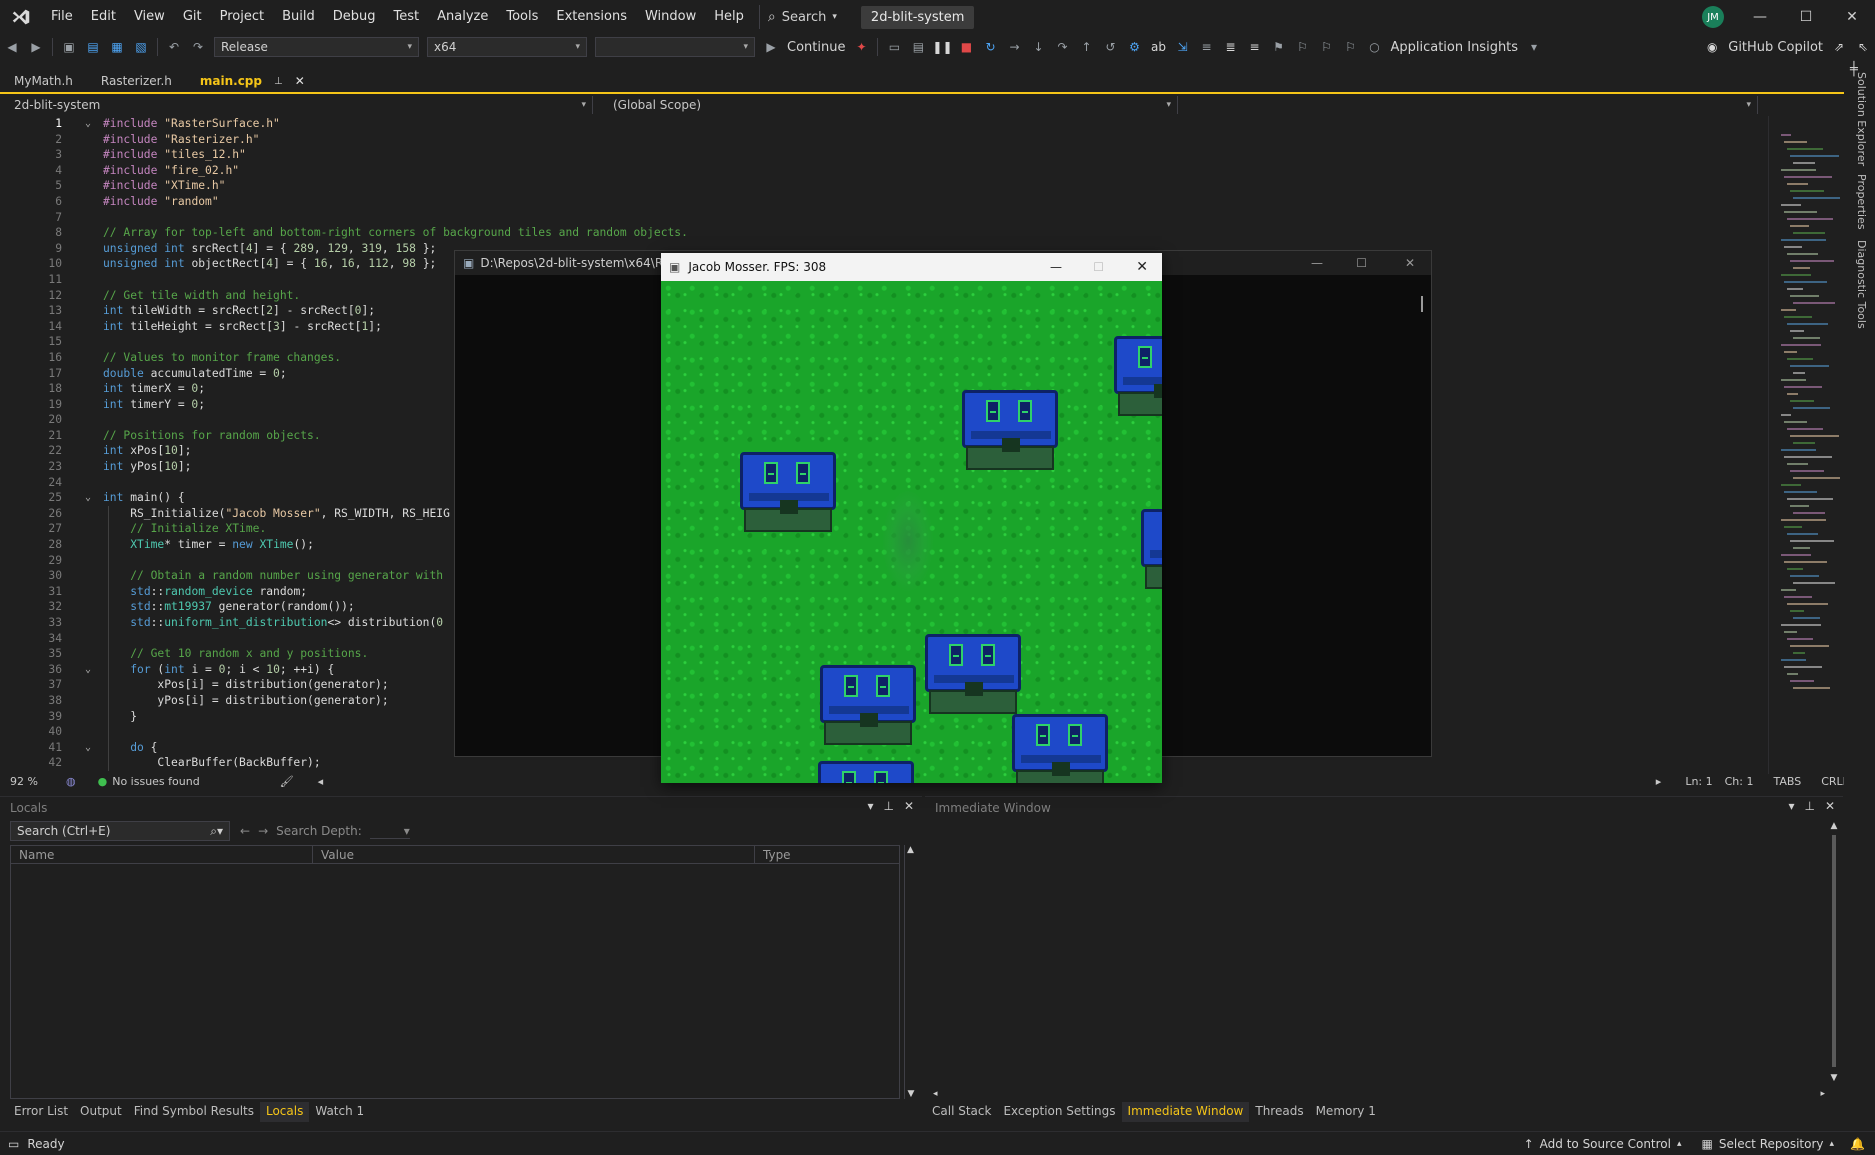 This screenshot has width=1875, height=1155. Describe the element at coordinates (1861, 202) in the screenshot. I see `properties-tab: Properties` at that location.